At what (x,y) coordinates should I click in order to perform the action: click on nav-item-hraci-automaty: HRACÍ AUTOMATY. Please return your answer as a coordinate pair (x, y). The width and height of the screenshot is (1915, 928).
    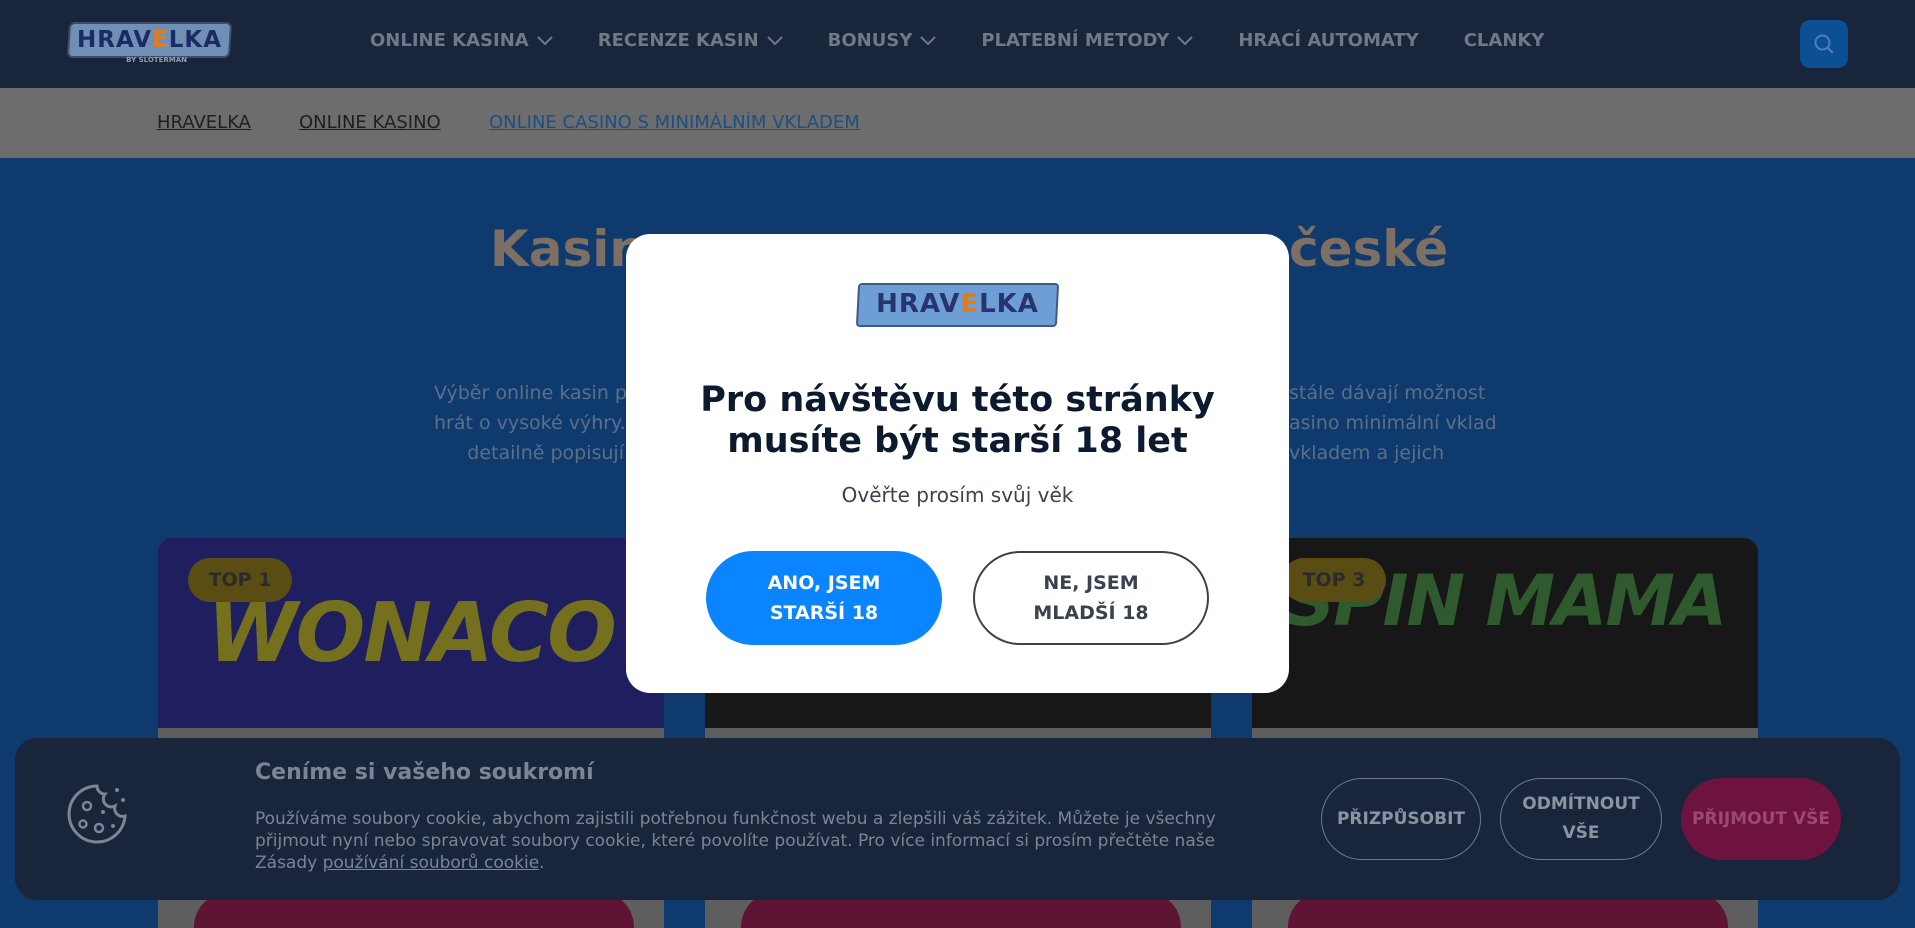
    Looking at the image, I should click on (1328, 40).